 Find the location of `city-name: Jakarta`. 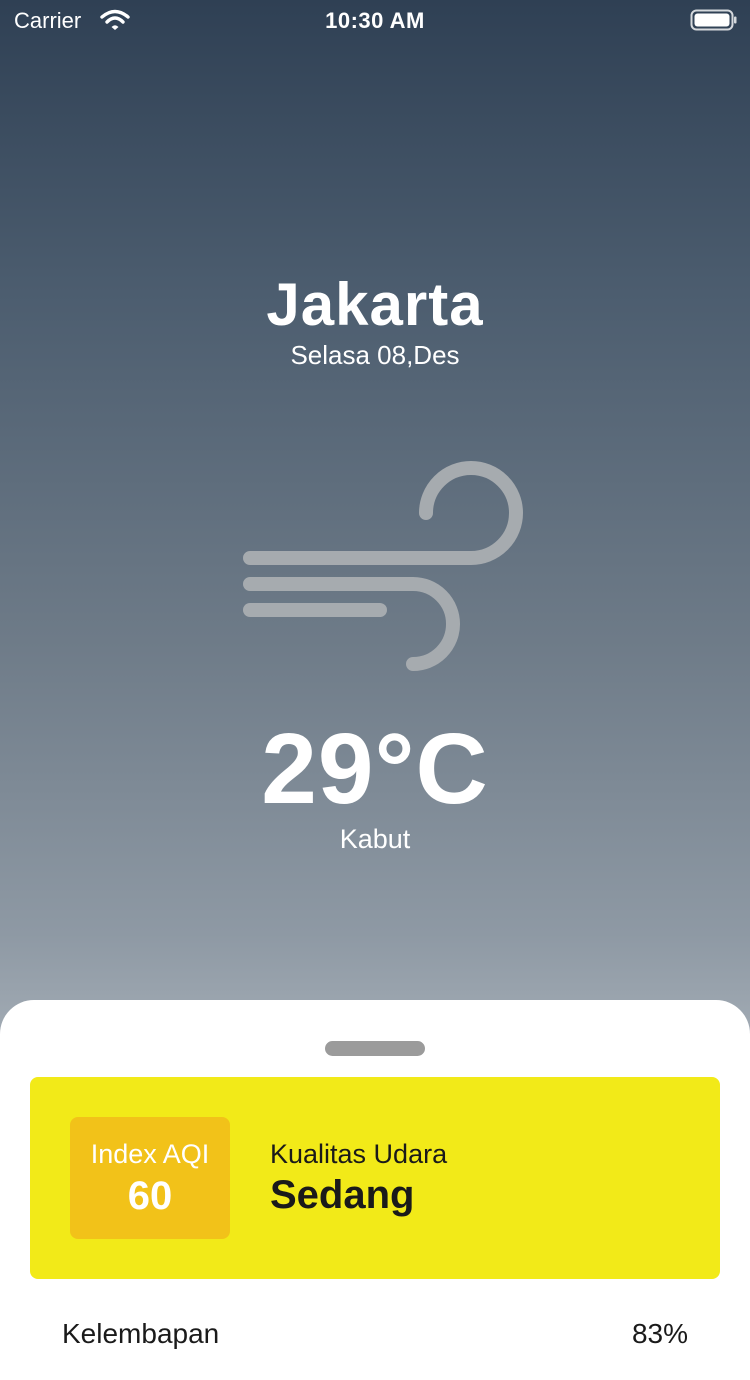

city-name: Jakarta is located at coordinates (375, 304).